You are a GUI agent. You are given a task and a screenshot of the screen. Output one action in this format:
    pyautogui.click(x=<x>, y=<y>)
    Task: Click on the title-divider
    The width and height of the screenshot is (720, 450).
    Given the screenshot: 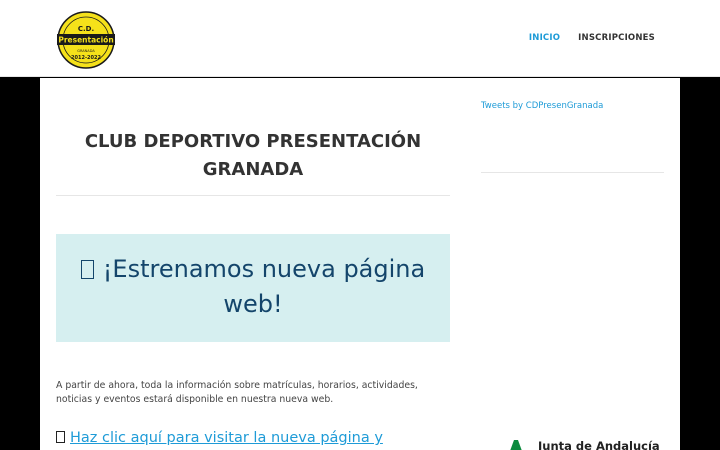 What is the action you would take?
    pyautogui.click(x=253, y=195)
    